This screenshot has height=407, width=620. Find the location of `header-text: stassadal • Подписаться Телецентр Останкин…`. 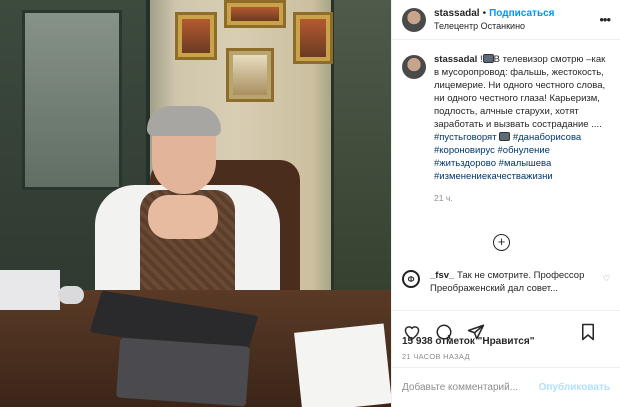

header-text: stassadal • Подписаться Телецентр Останкин… is located at coordinates (494, 20).